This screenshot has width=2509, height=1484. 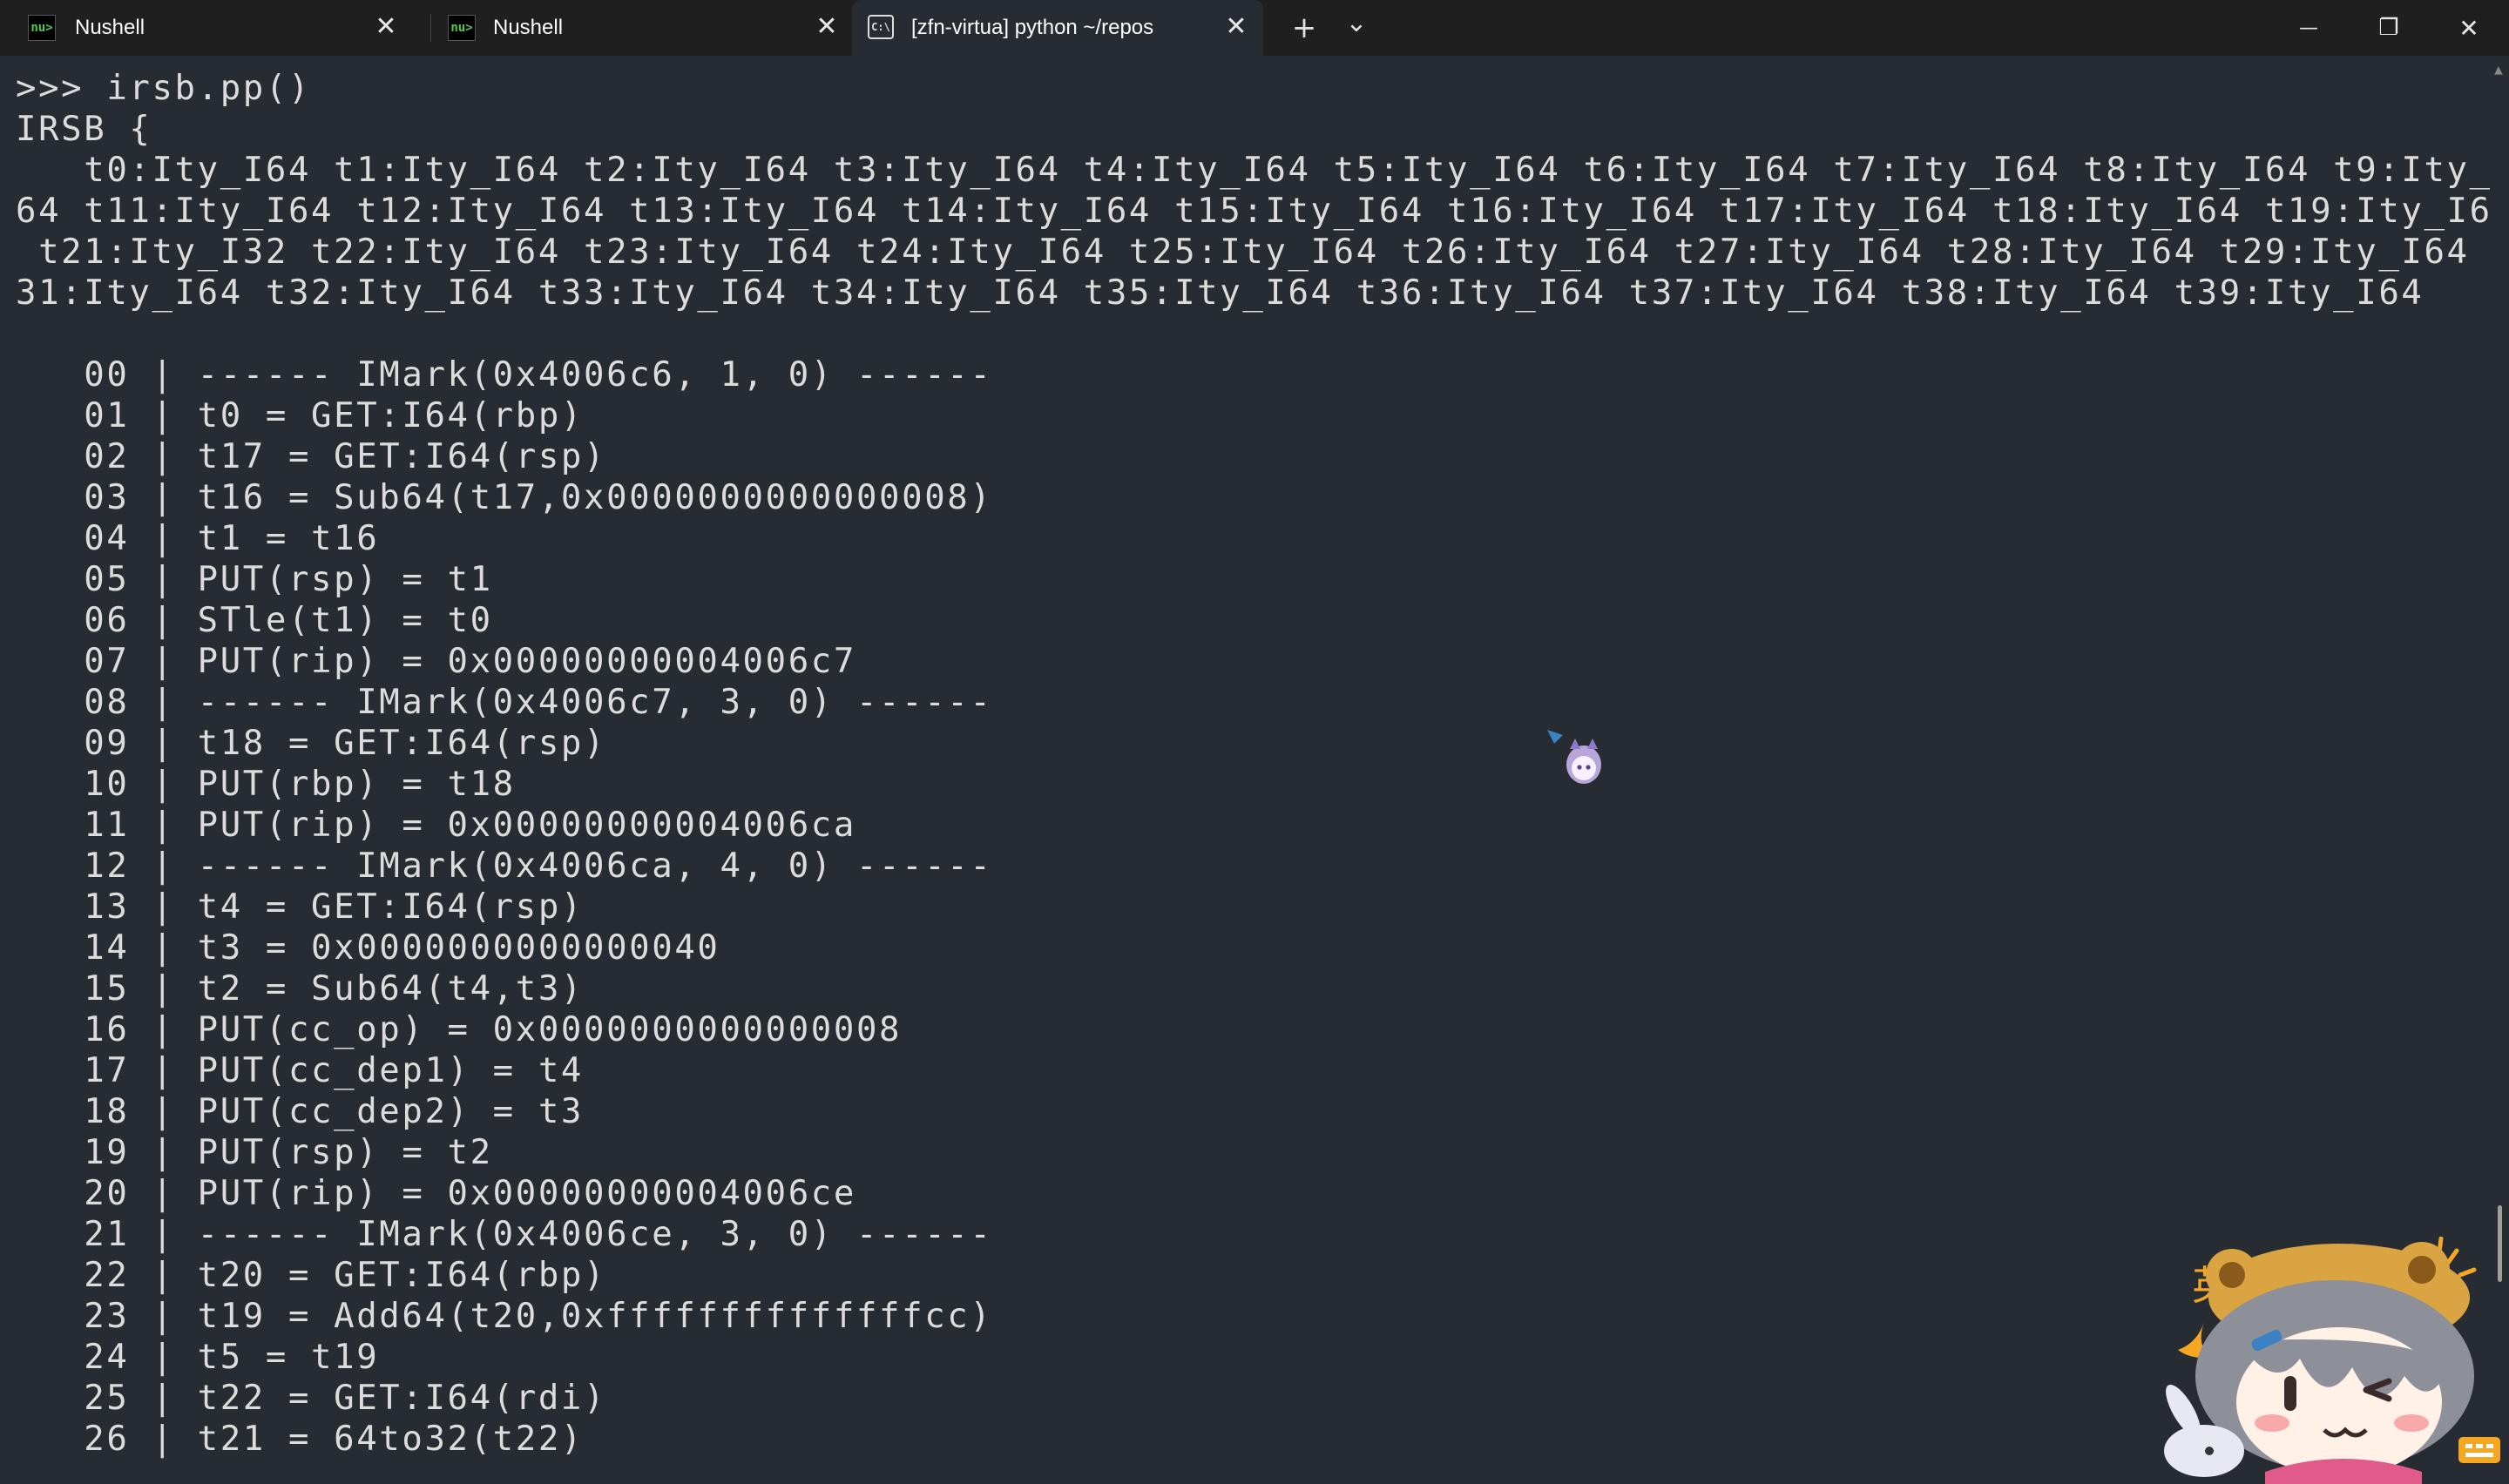 I want to click on terminal-line: 16 | PUT(cc_op) = 0x0000000000000008, so click(x=459, y=1030).